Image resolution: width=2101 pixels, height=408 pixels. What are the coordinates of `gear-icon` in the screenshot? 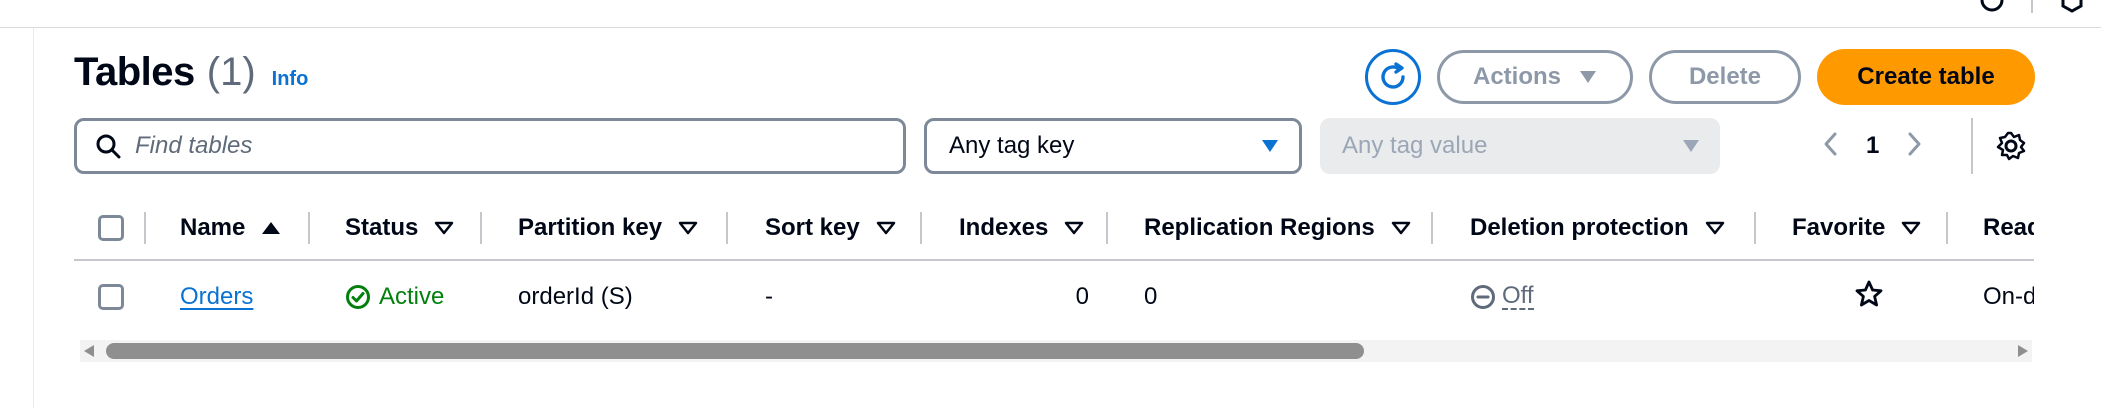 It's located at (2011, 146).